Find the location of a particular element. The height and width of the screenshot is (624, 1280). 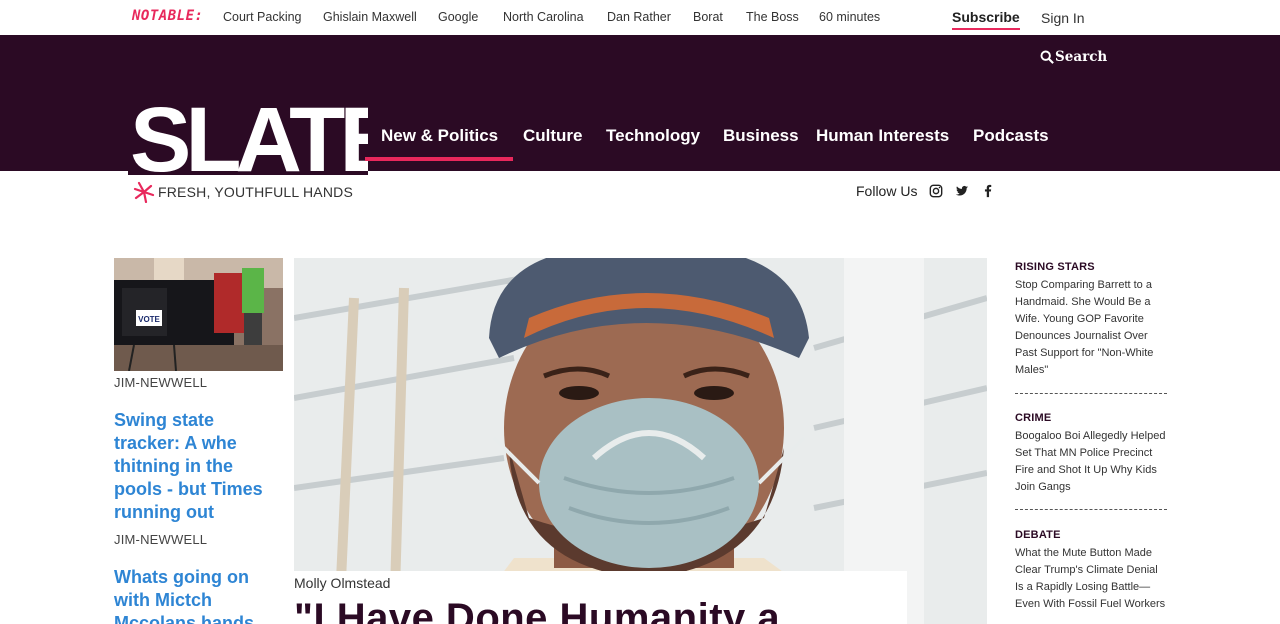

facebook-icon is located at coordinates (988, 191).